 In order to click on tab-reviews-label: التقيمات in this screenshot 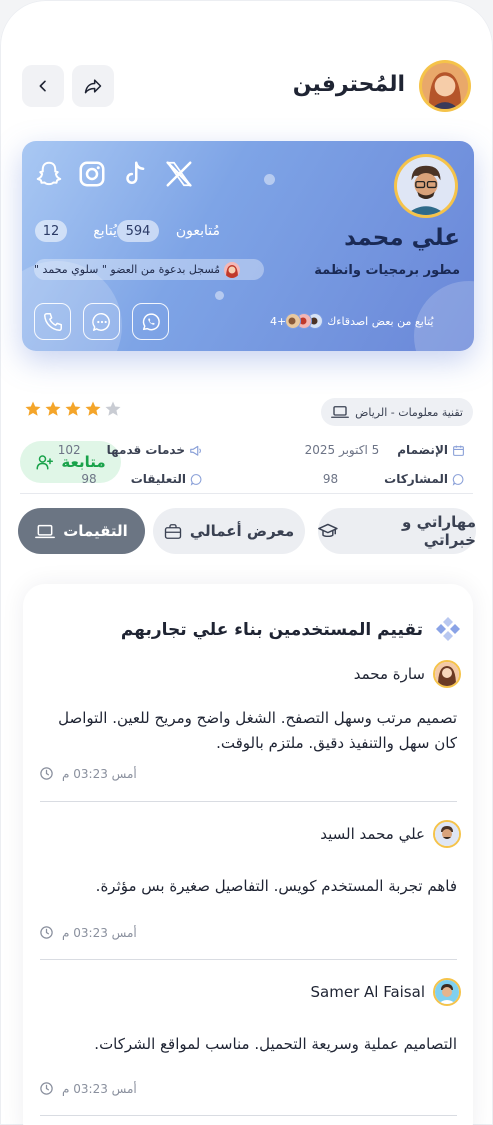, I will do `click(95, 531)`.